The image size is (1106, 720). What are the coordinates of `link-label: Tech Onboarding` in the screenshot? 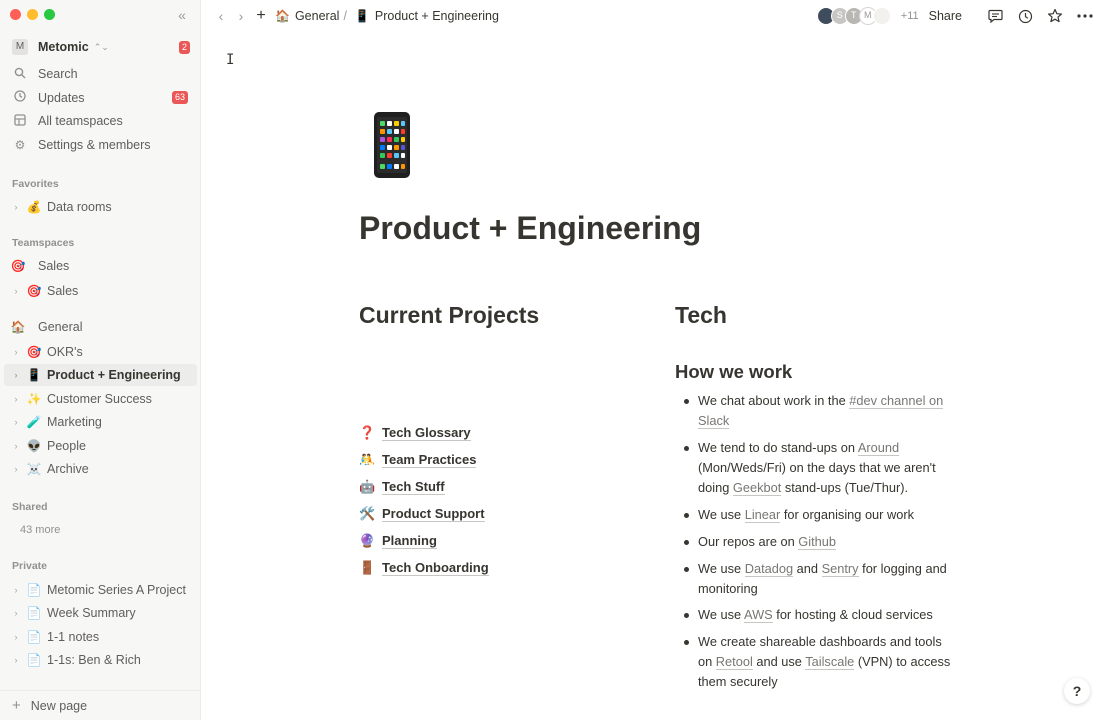 It's located at (435, 567).